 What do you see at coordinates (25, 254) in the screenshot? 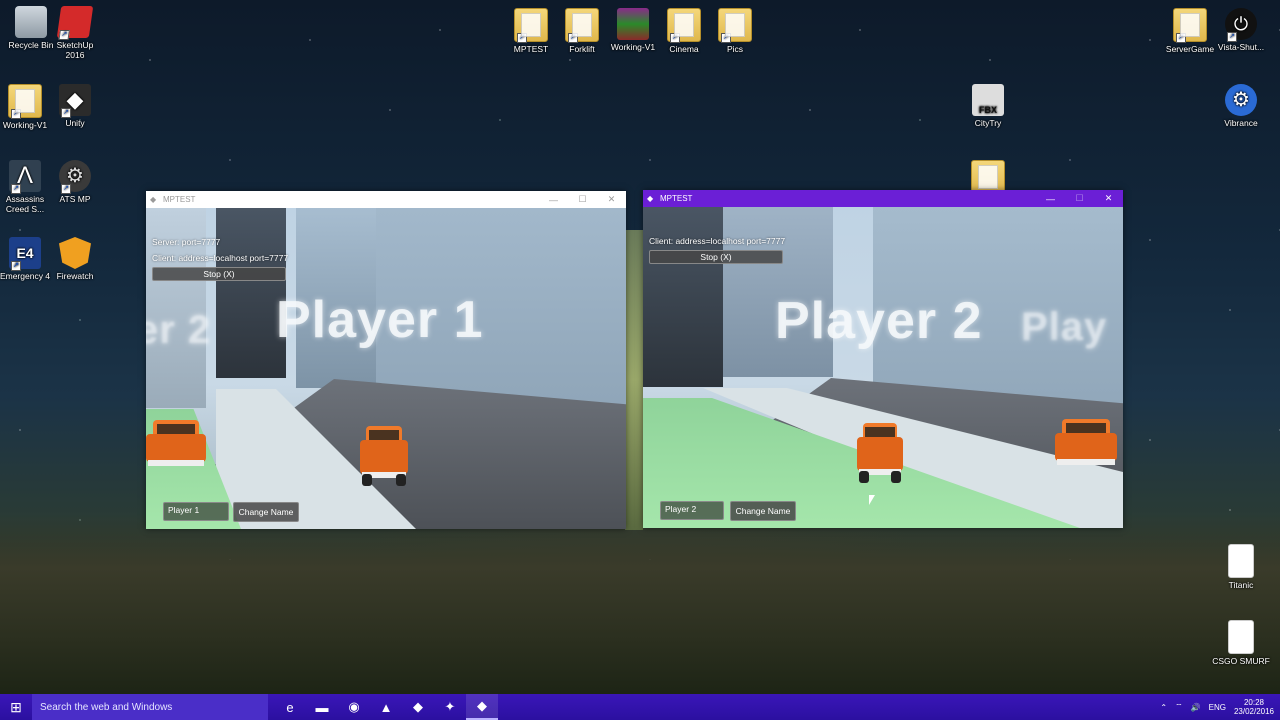
I see `emergency4-icon: E4 ↗` at bounding box center [25, 254].